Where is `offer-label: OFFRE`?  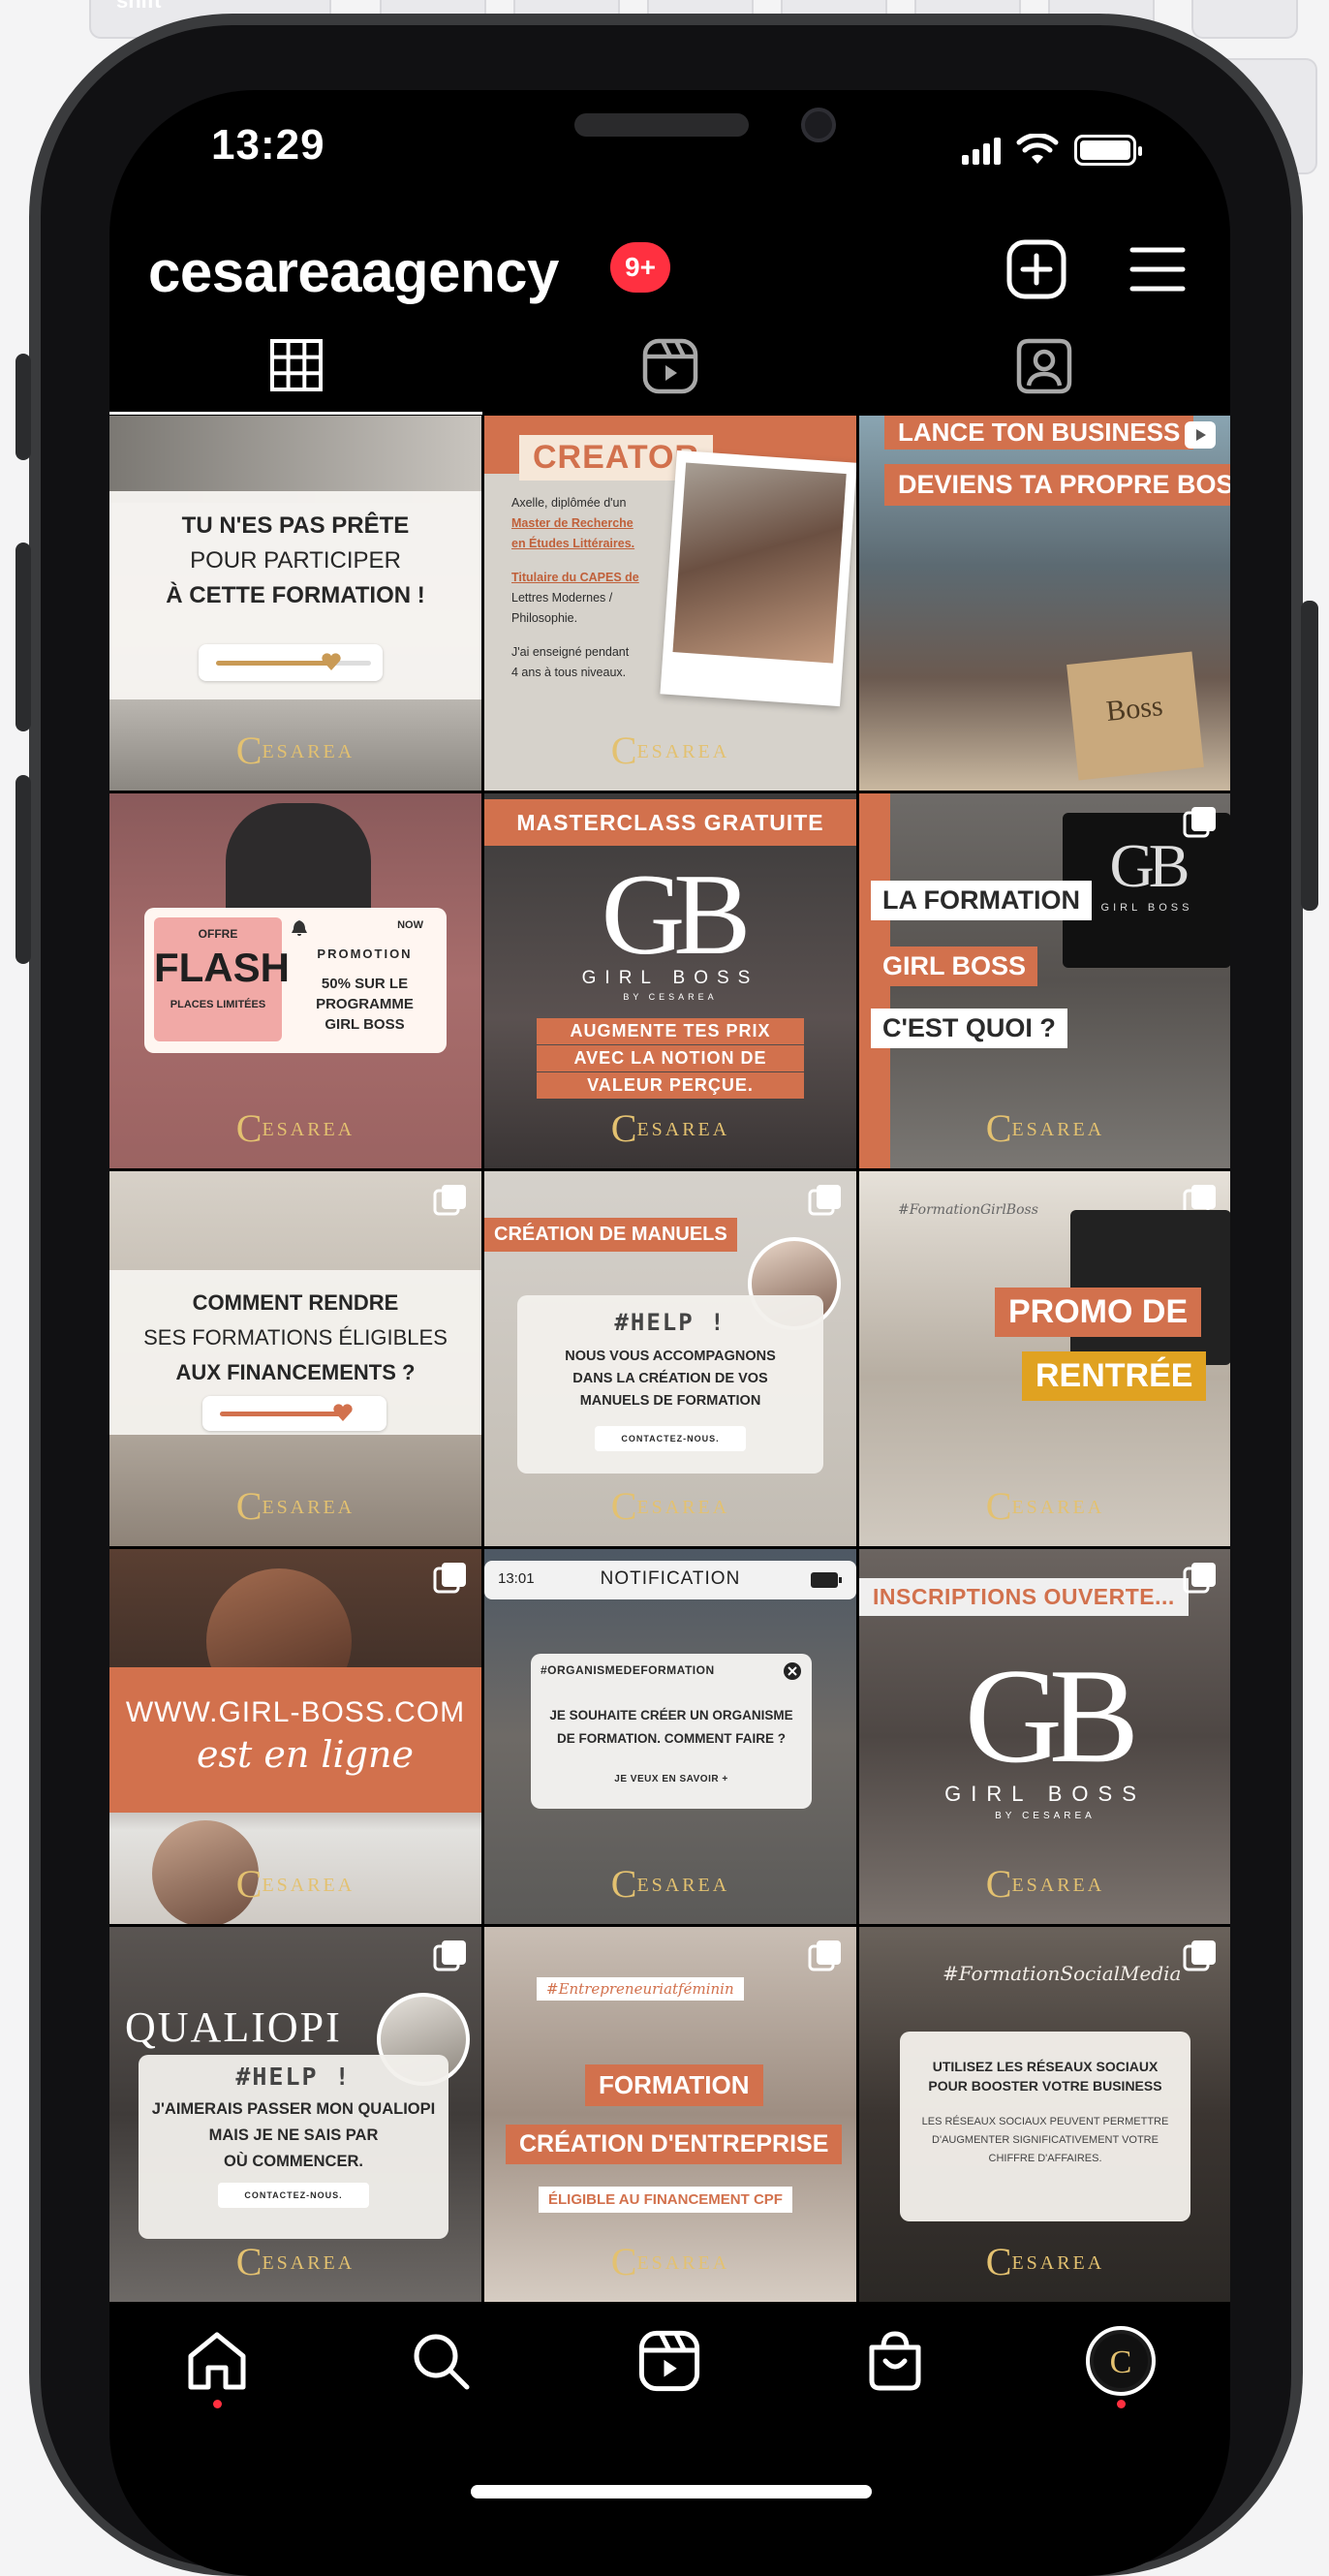
offer-label: OFFRE is located at coordinates (218, 934).